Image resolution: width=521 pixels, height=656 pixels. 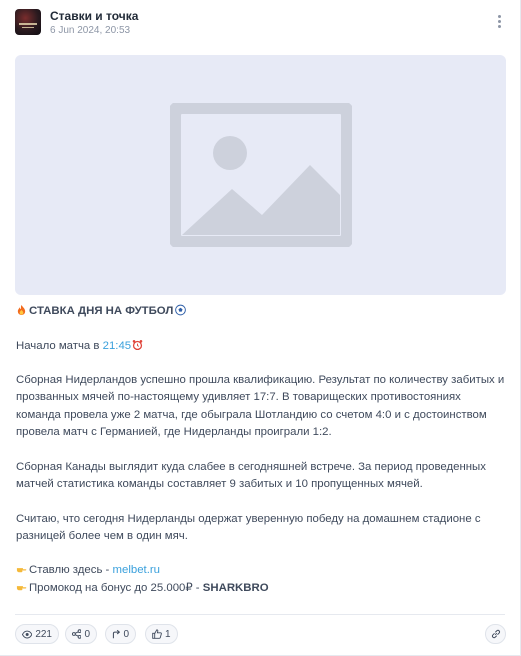 What do you see at coordinates (262, 570) in the screenshot?
I see `bet-line: Ставлю здесь - melbet.ru` at bounding box center [262, 570].